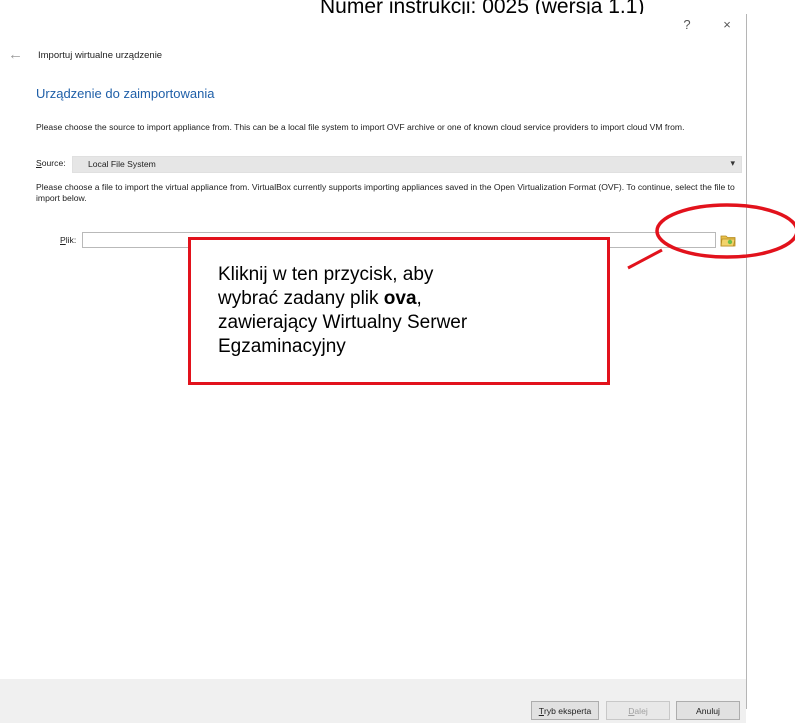 This screenshot has width=795, height=723. I want to click on next-button: Dalej, so click(638, 710).